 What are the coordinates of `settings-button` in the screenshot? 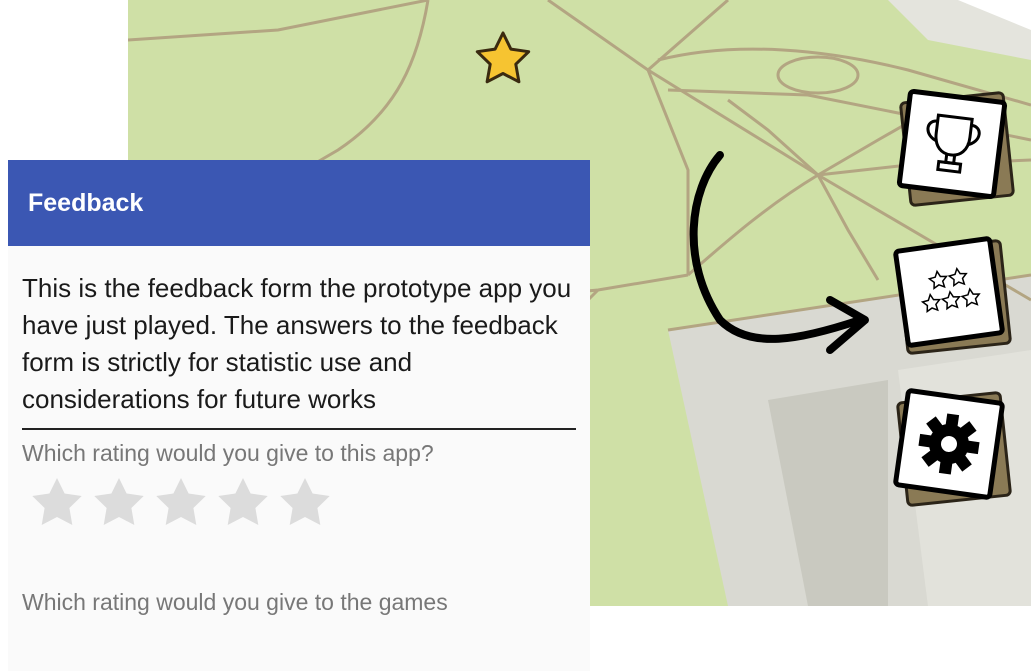 It's located at (952, 447).